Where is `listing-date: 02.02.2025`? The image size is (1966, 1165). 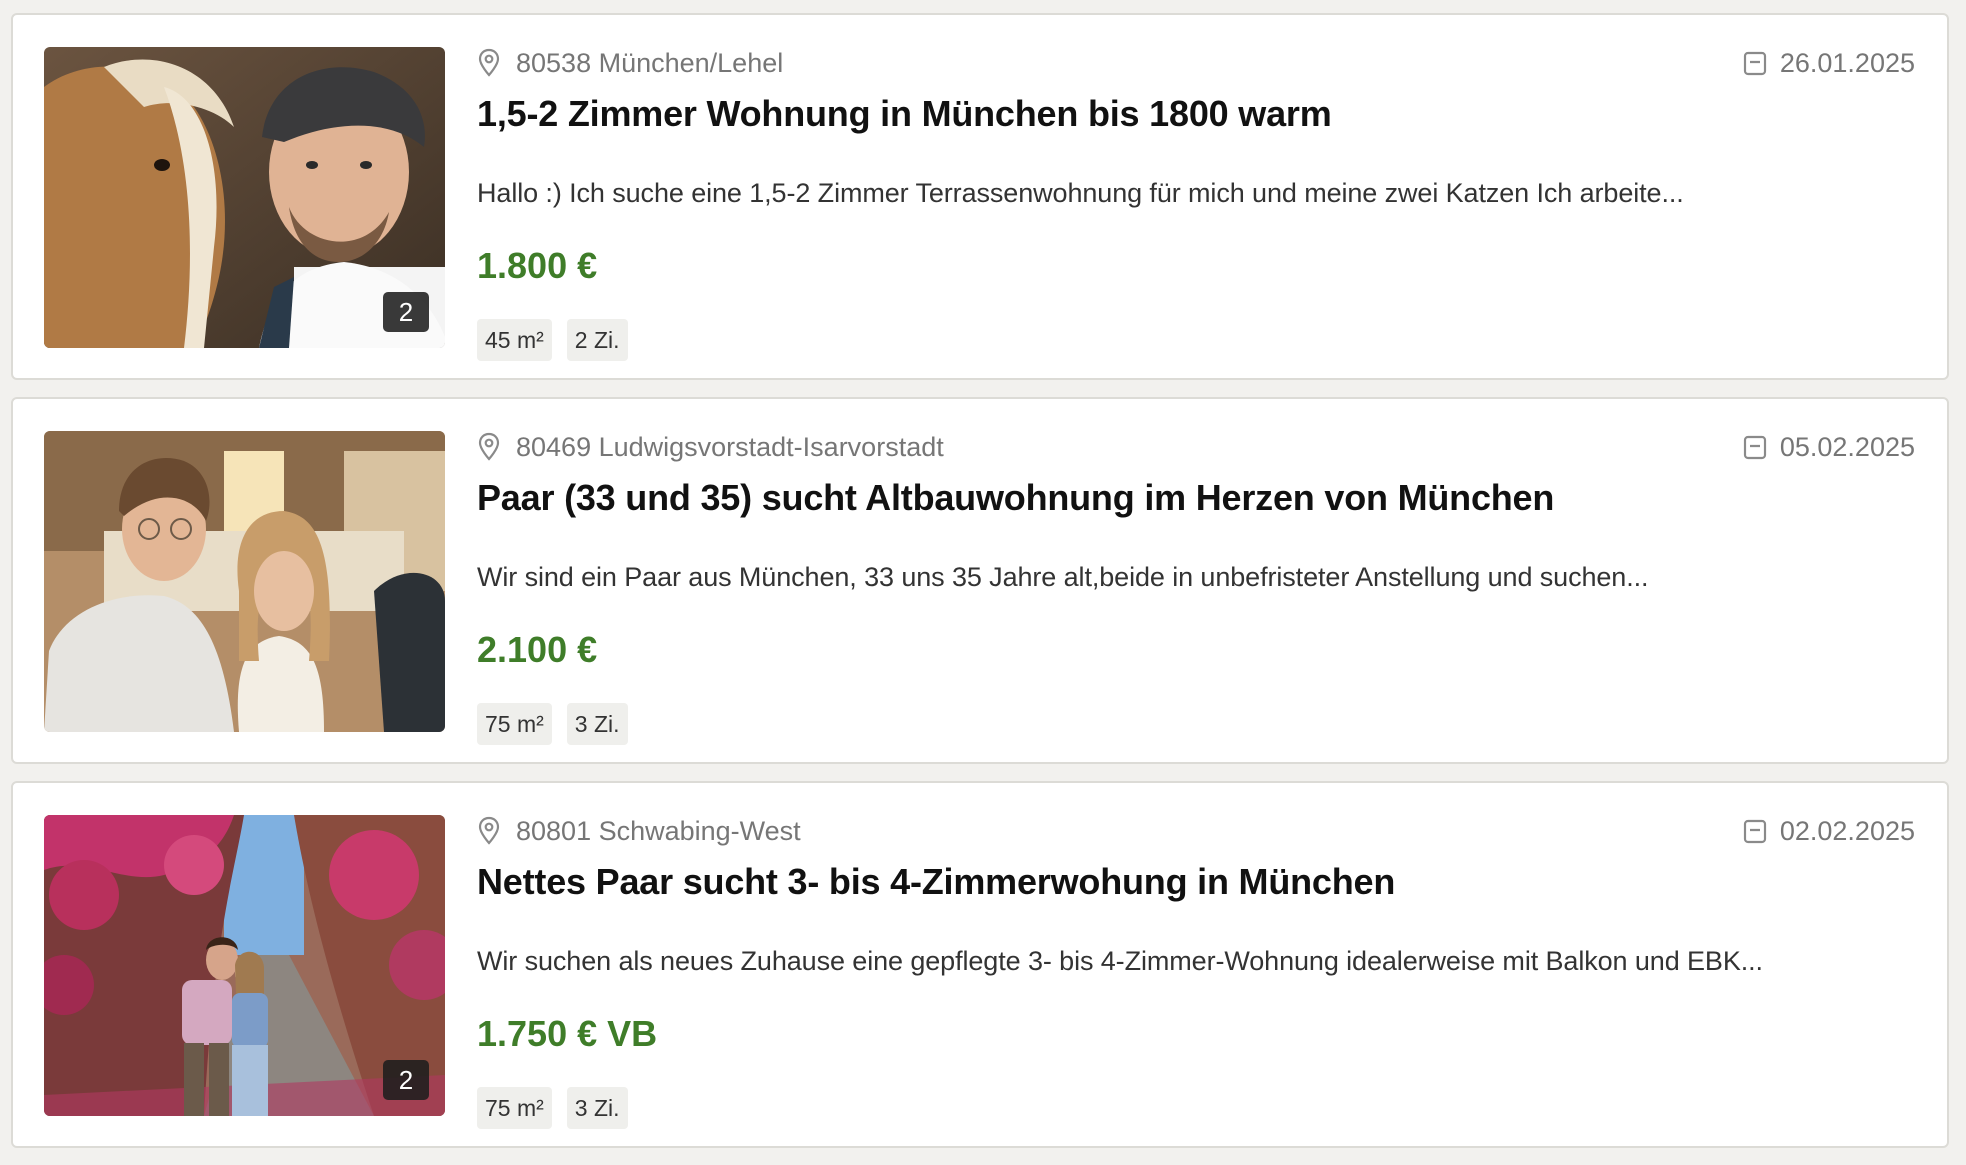 listing-date: 02.02.2025 is located at coordinates (1829, 831).